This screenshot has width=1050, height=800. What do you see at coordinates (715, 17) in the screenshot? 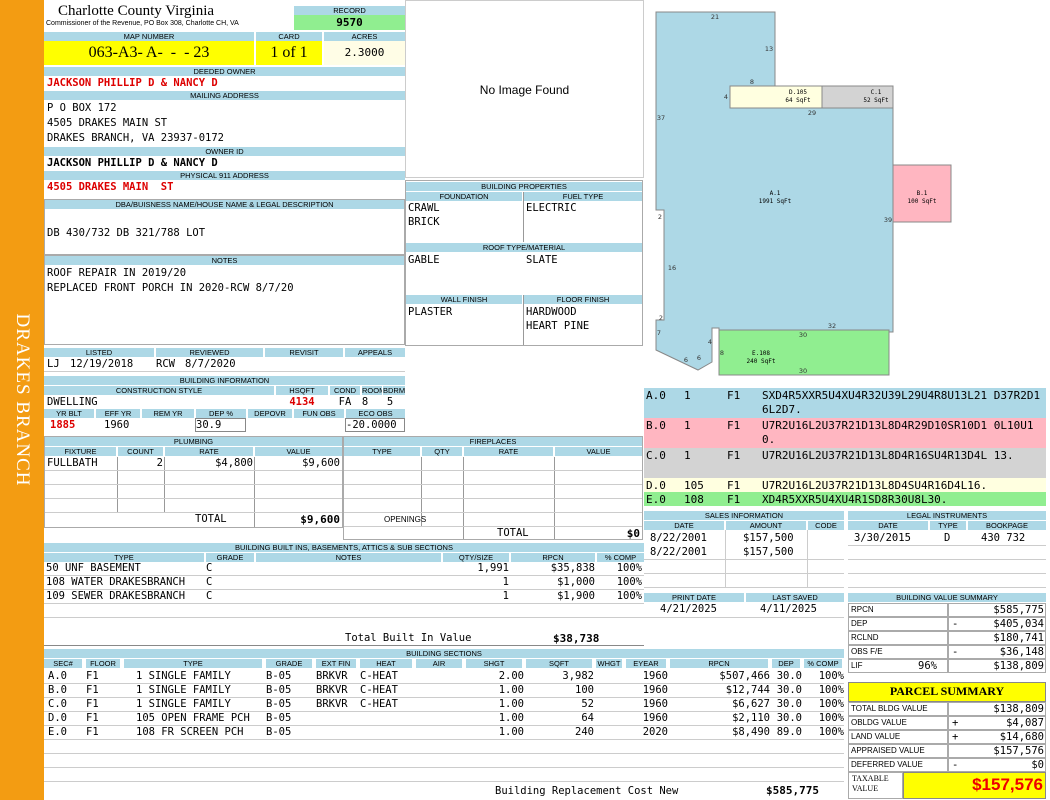
I see `sketch-dimension: 21` at bounding box center [715, 17].